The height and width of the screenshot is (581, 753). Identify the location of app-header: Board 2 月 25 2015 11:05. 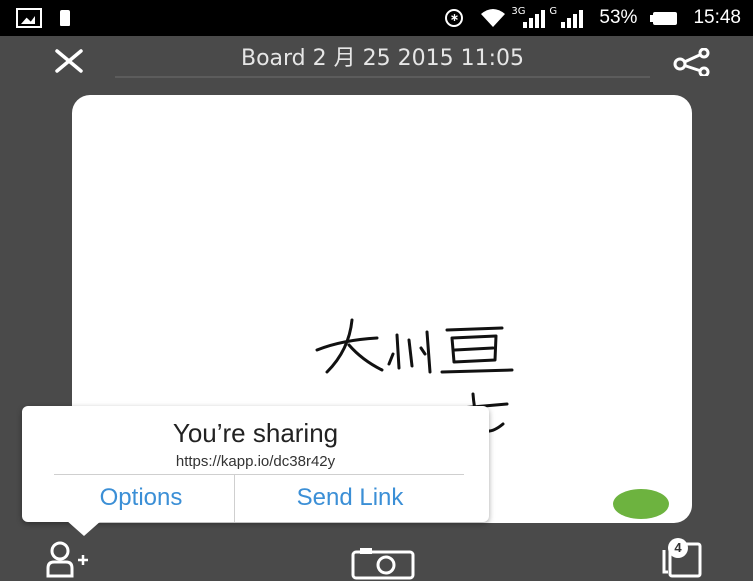
(376, 61).